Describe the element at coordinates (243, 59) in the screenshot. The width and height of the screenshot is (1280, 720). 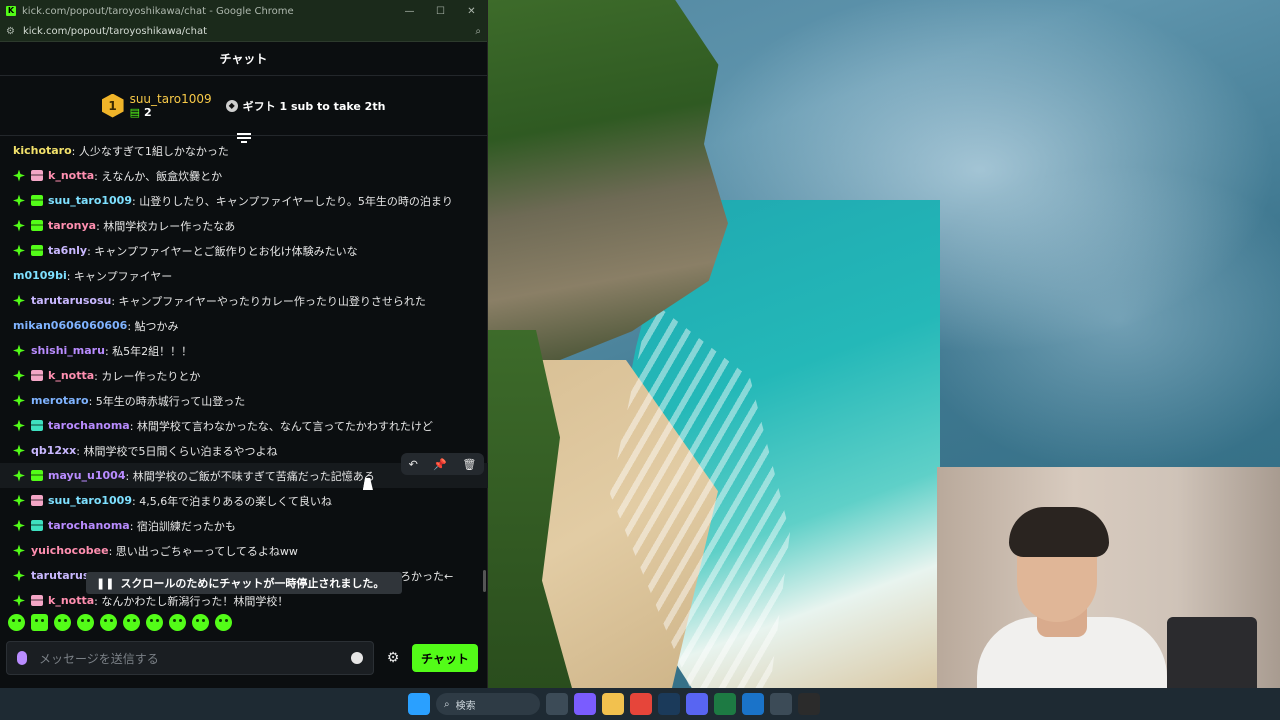
I see `chat-header: チャット` at that location.